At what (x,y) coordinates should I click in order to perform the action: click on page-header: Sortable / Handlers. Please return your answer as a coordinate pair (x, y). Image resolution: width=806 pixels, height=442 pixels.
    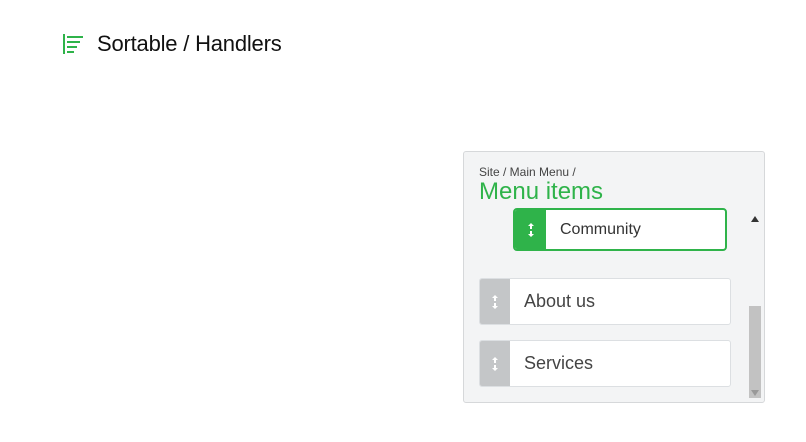
    Looking at the image, I should click on (172, 44).